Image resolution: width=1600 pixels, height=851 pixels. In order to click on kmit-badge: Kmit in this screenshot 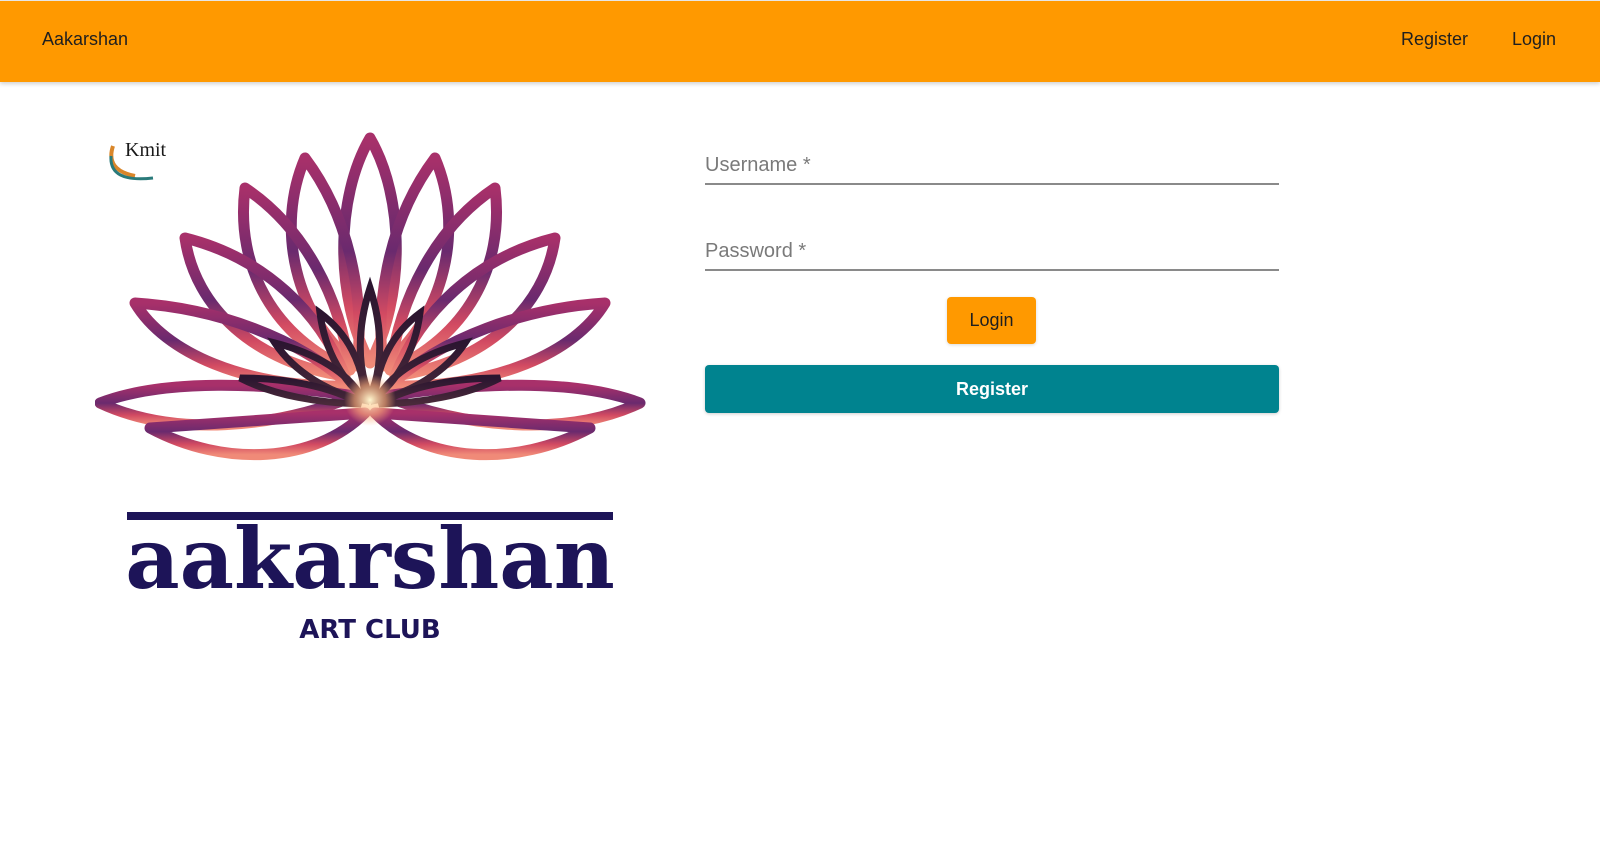, I will do `click(138, 160)`.